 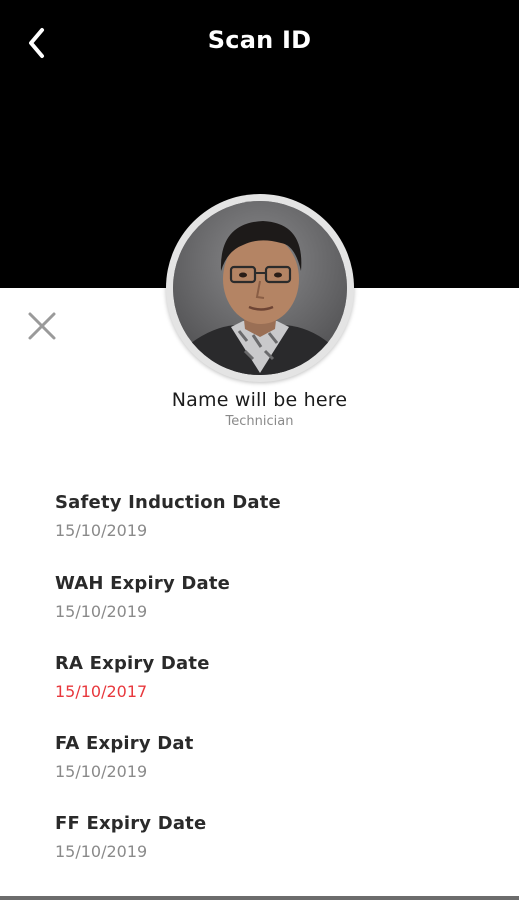 What do you see at coordinates (259, 400) in the screenshot?
I see `profile-name: Name will be here` at bounding box center [259, 400].